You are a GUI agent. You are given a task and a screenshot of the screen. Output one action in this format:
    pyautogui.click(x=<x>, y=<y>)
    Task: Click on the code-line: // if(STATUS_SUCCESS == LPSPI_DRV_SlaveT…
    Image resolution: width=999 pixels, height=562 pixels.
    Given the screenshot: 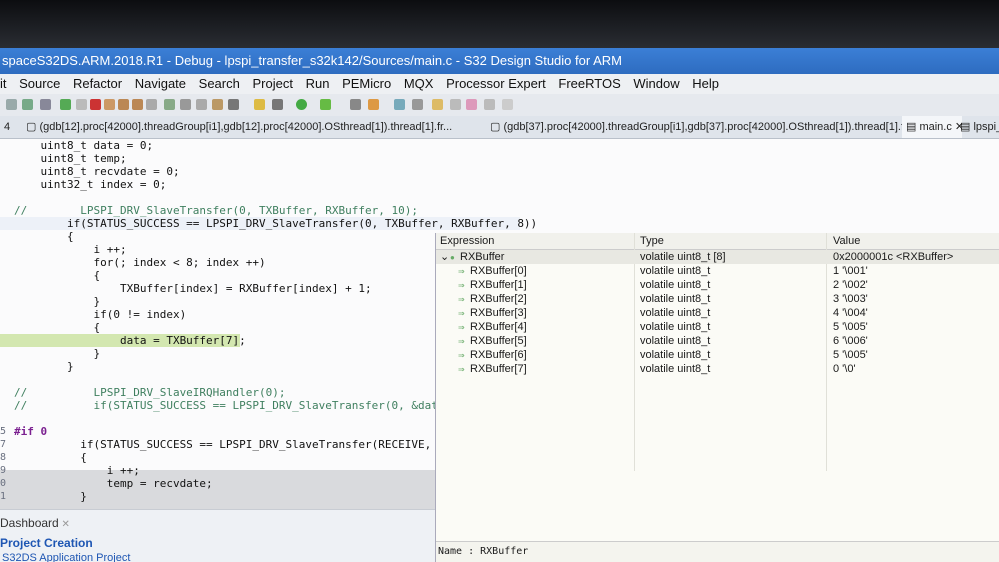 What is the action you would take?
    pyautogui.click(x=239, y=405)
    